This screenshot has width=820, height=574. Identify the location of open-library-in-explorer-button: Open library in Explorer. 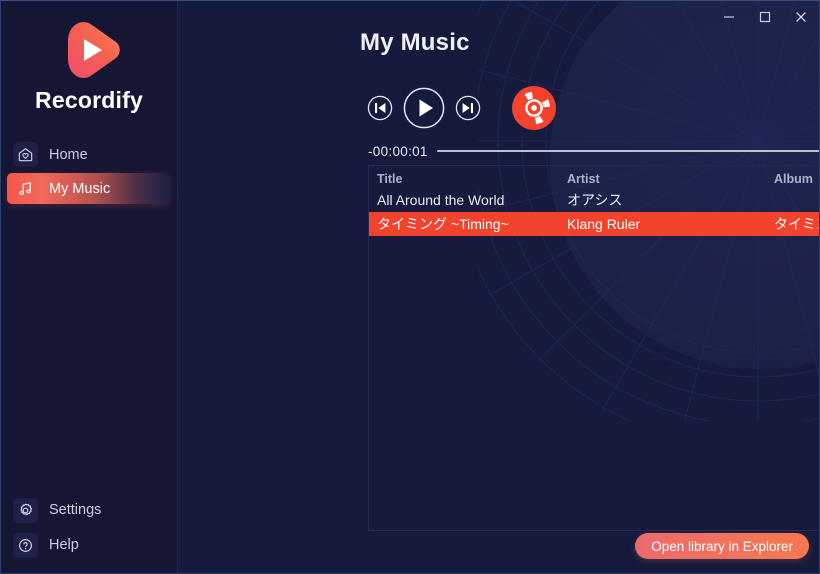
(722, 546).